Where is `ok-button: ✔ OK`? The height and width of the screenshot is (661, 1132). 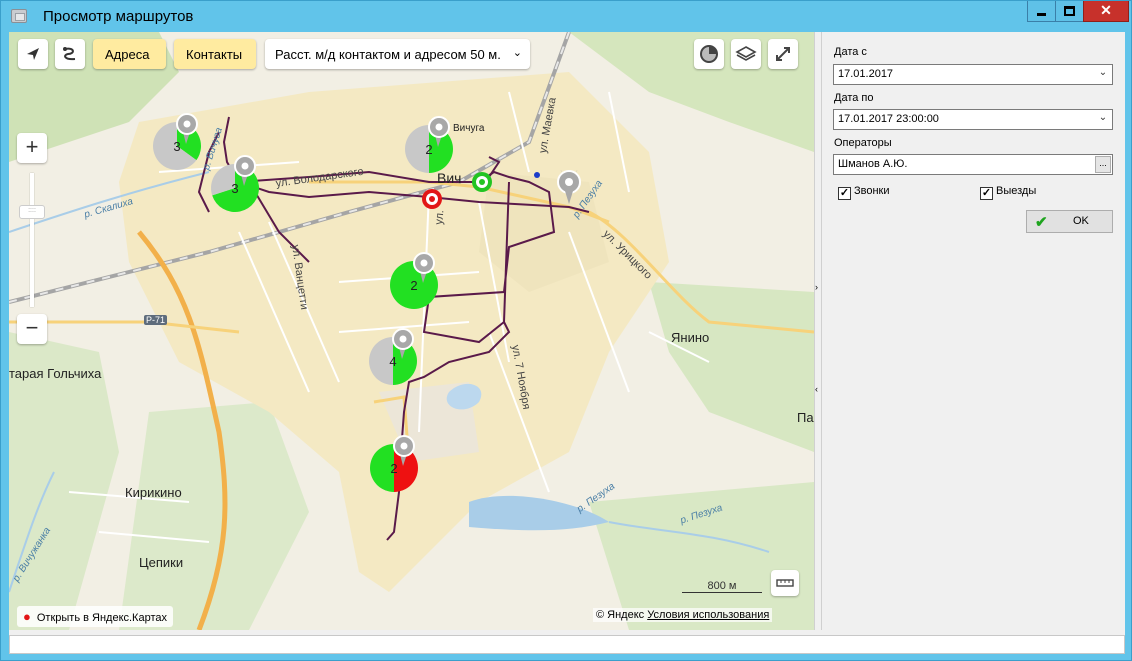
ok-button: ✔ OK is located at coordinates (1069, 221).